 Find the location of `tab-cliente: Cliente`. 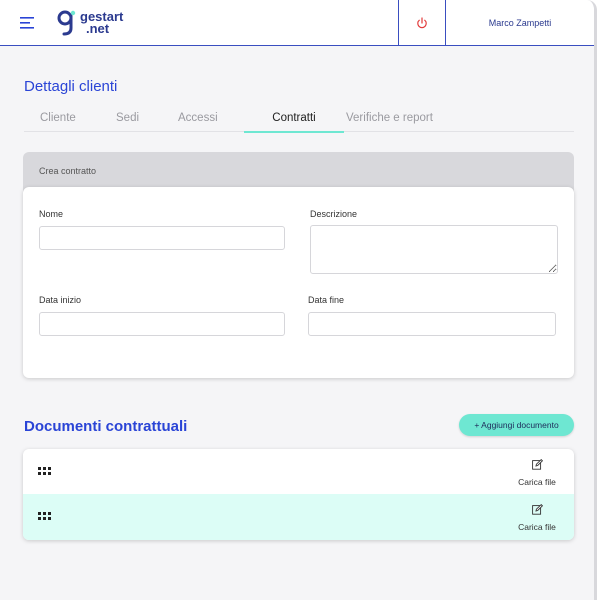

tab-cliente: Cliente is located at coordinates (78, 119).